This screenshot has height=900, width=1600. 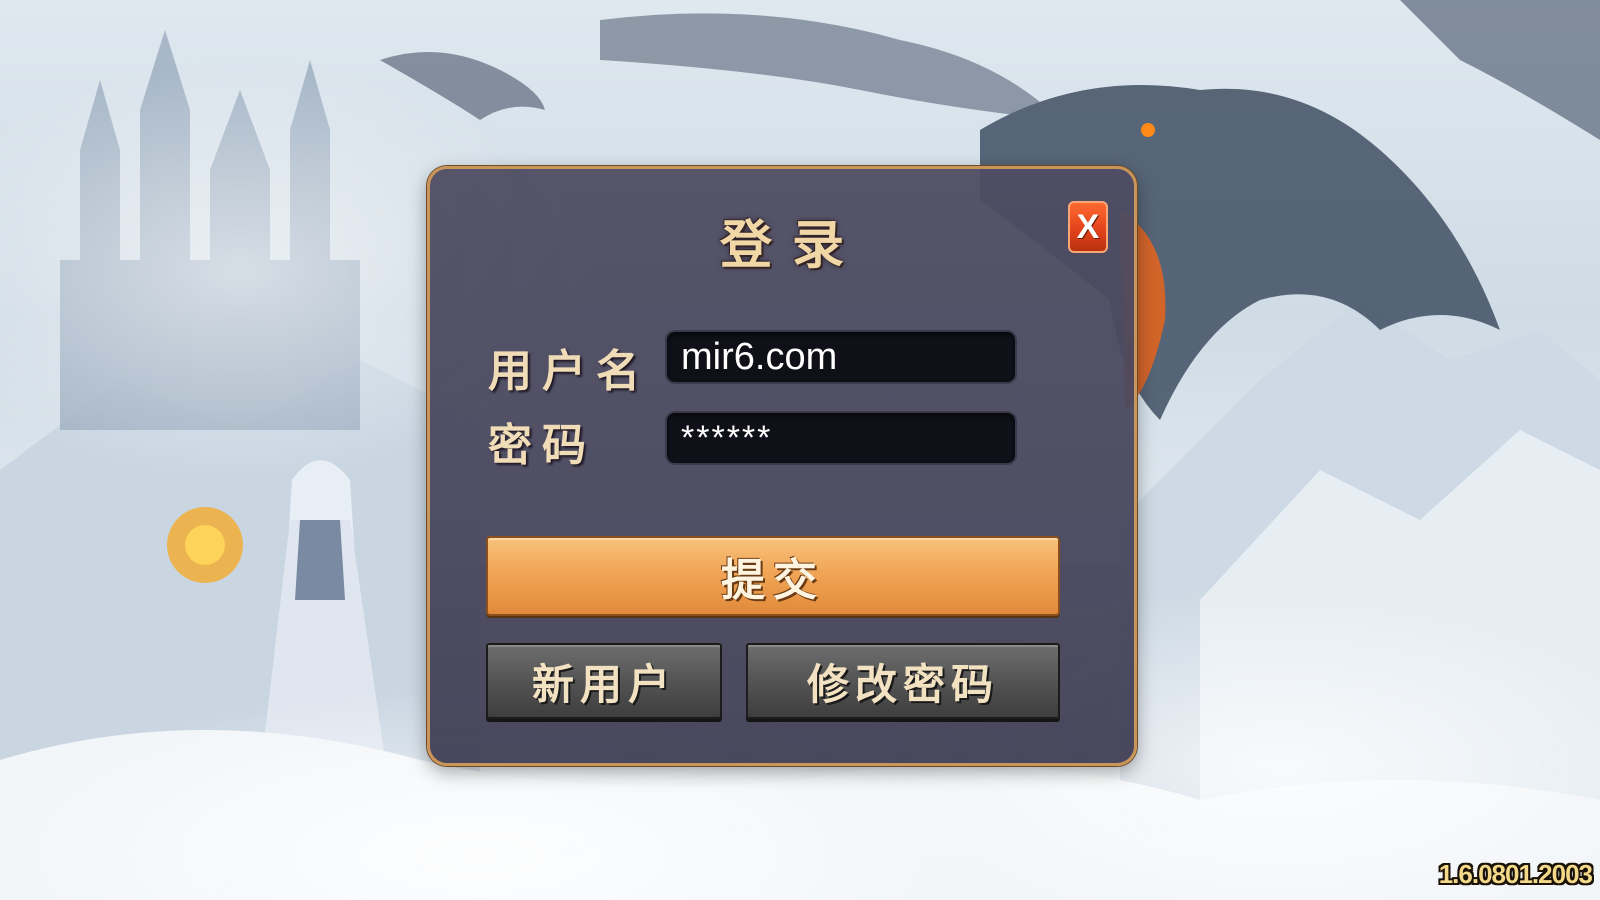 I want to click on version-label: 1.6.0801.2003, so click(x=1515, y=874).